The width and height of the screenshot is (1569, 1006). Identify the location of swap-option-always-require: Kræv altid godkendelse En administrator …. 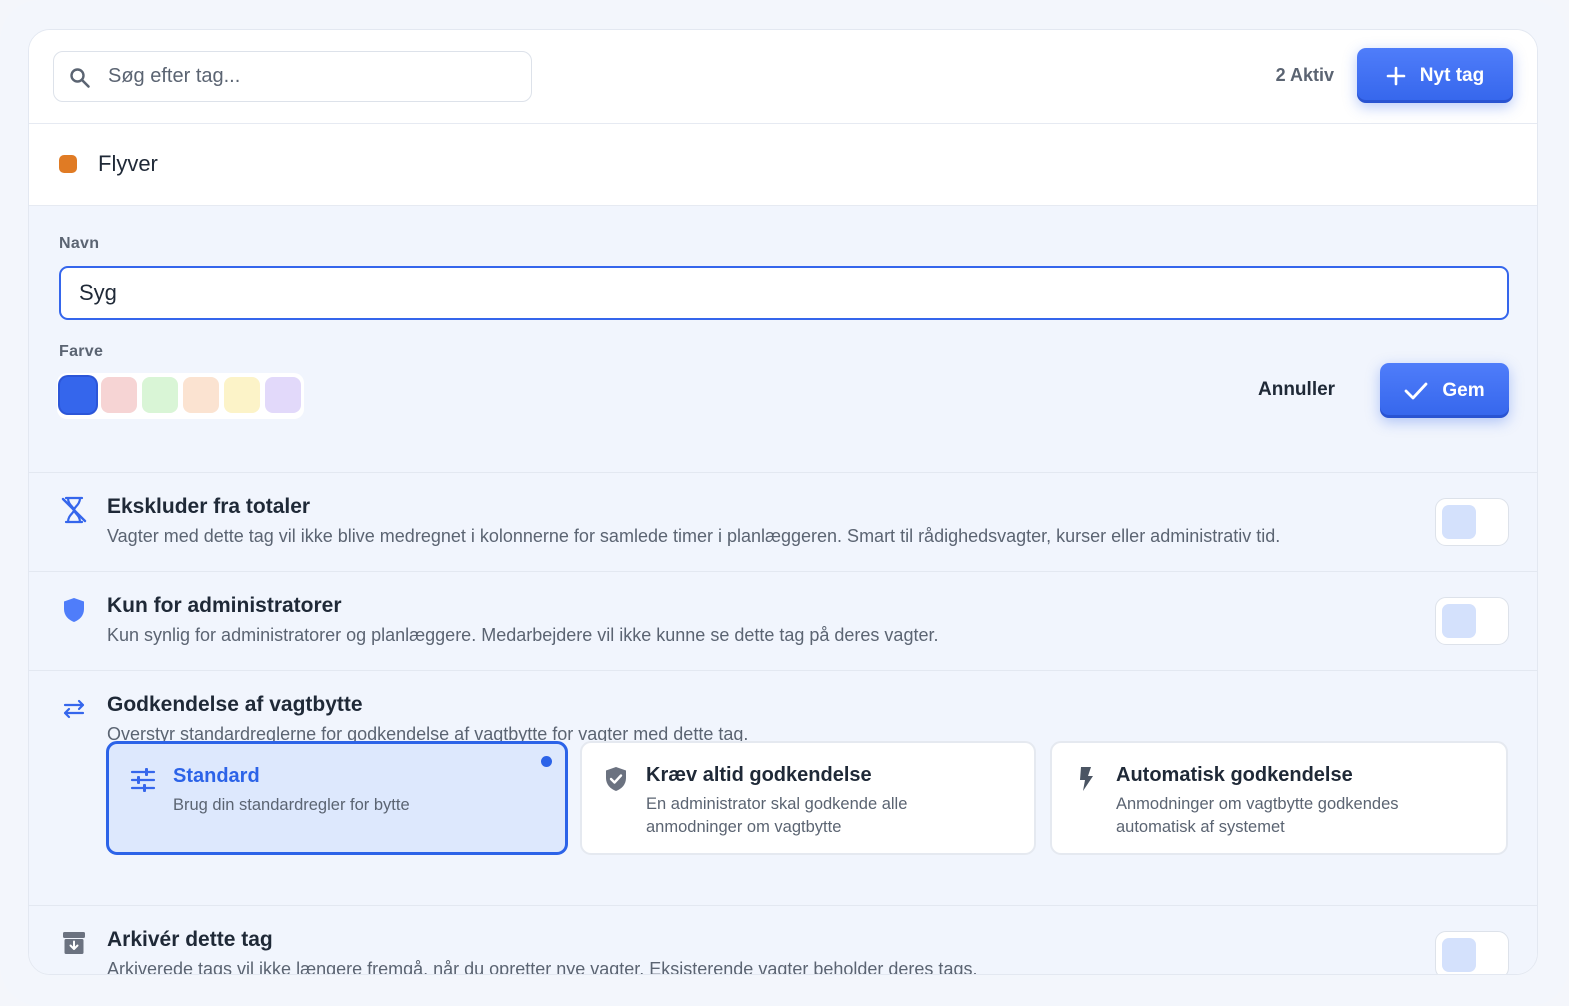
(808, 798).